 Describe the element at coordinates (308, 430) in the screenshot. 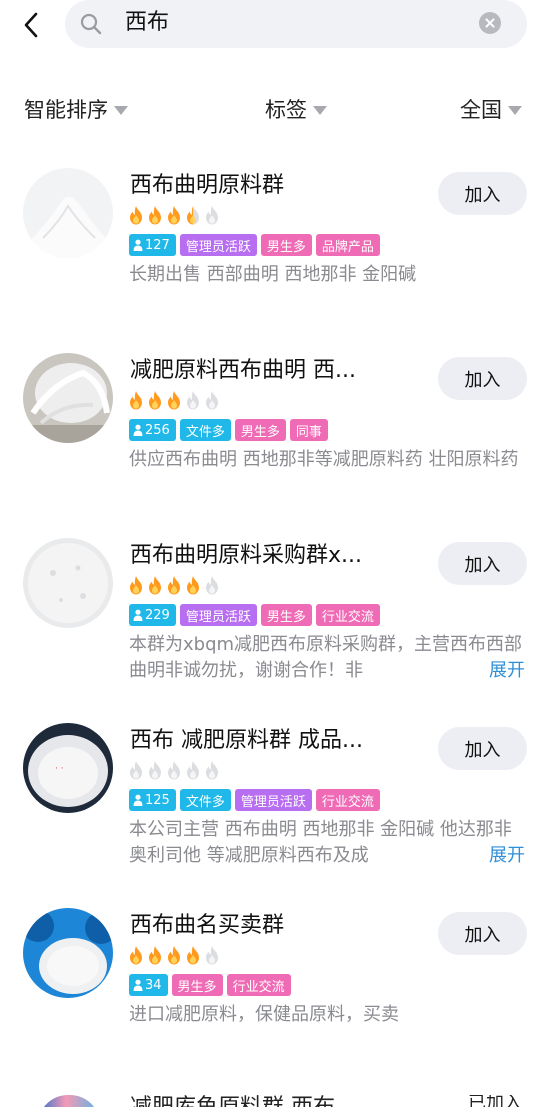

I see `group-tag: 同事` at that location.